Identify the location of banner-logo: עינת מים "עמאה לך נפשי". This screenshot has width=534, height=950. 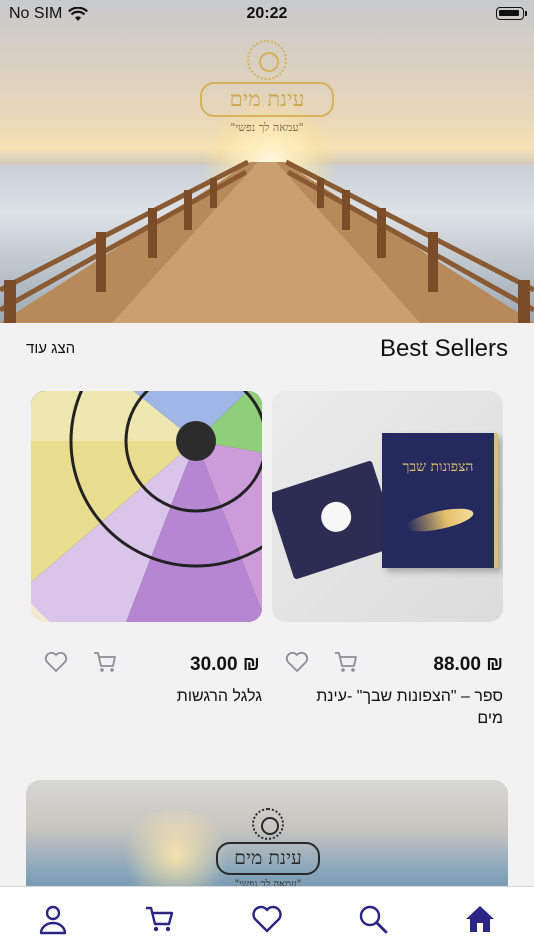
(268, 849).